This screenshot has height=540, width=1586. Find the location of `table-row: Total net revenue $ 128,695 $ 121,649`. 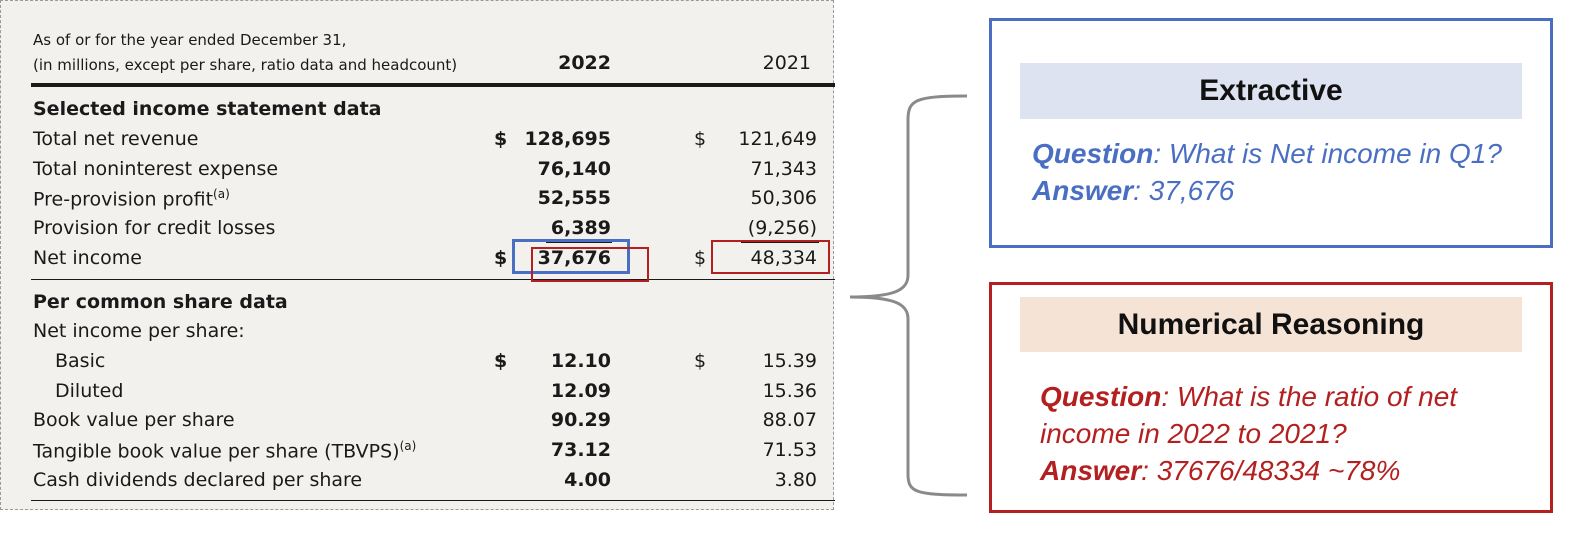

table-row: Total net revenue $ 128,695 $ 121,649 is located at coordinates (418, 142).